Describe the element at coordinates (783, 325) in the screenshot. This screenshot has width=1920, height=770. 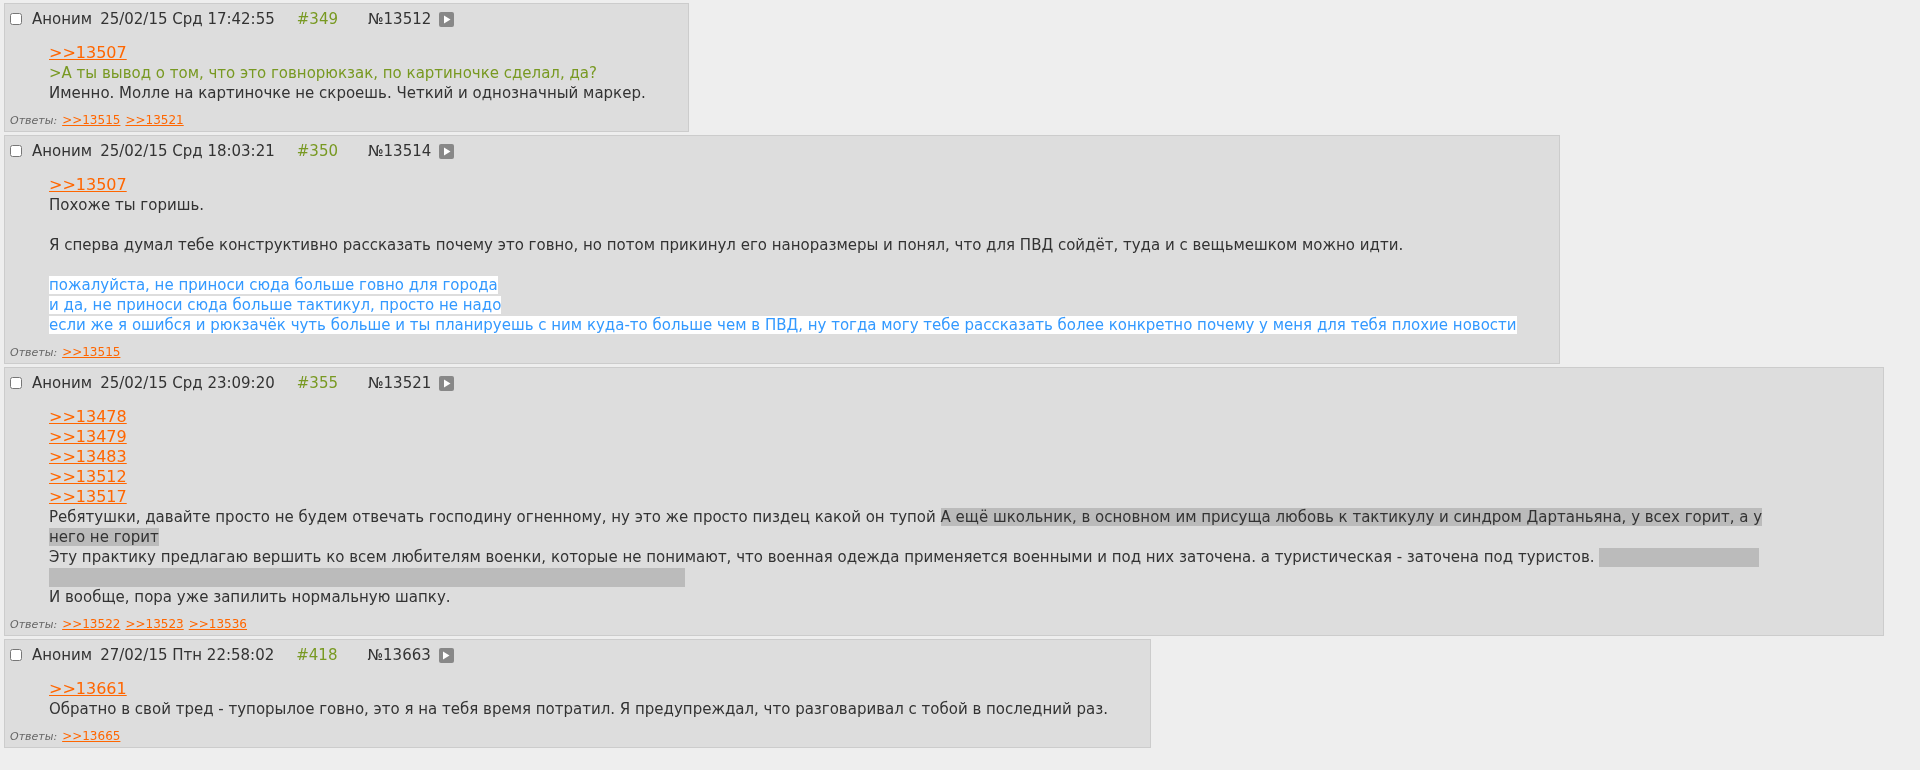
I see `highlighted-text: если же я ошибся и рюкзачёк чуть больше и ты планируешь с ним куда-то больше чем в ПВД, ну тогда могу тебе рассказать более конкретно почему у меня для тебя плохие новости` at that location.